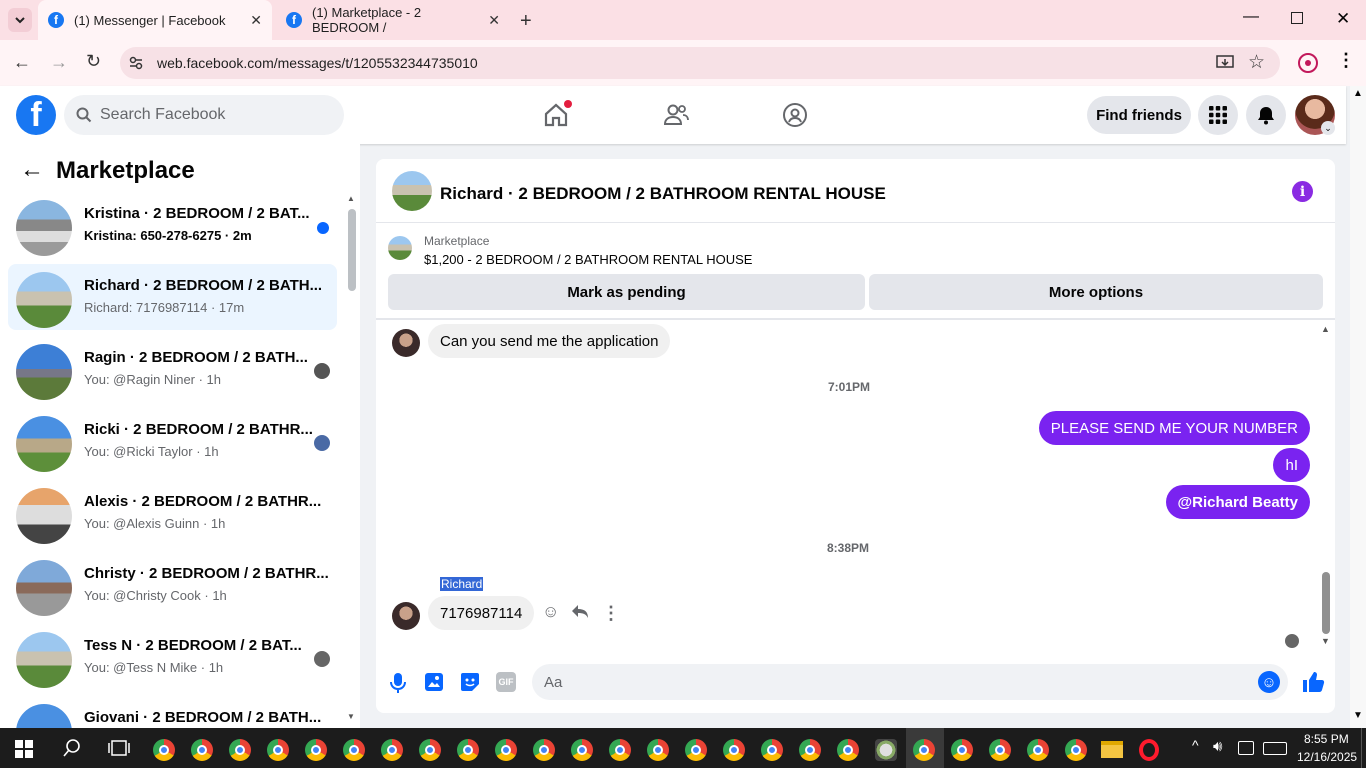  Describe the element at coordinates (1328, 128) in the screenshot. I see `account-chevron-icon: ⌄` at that location.